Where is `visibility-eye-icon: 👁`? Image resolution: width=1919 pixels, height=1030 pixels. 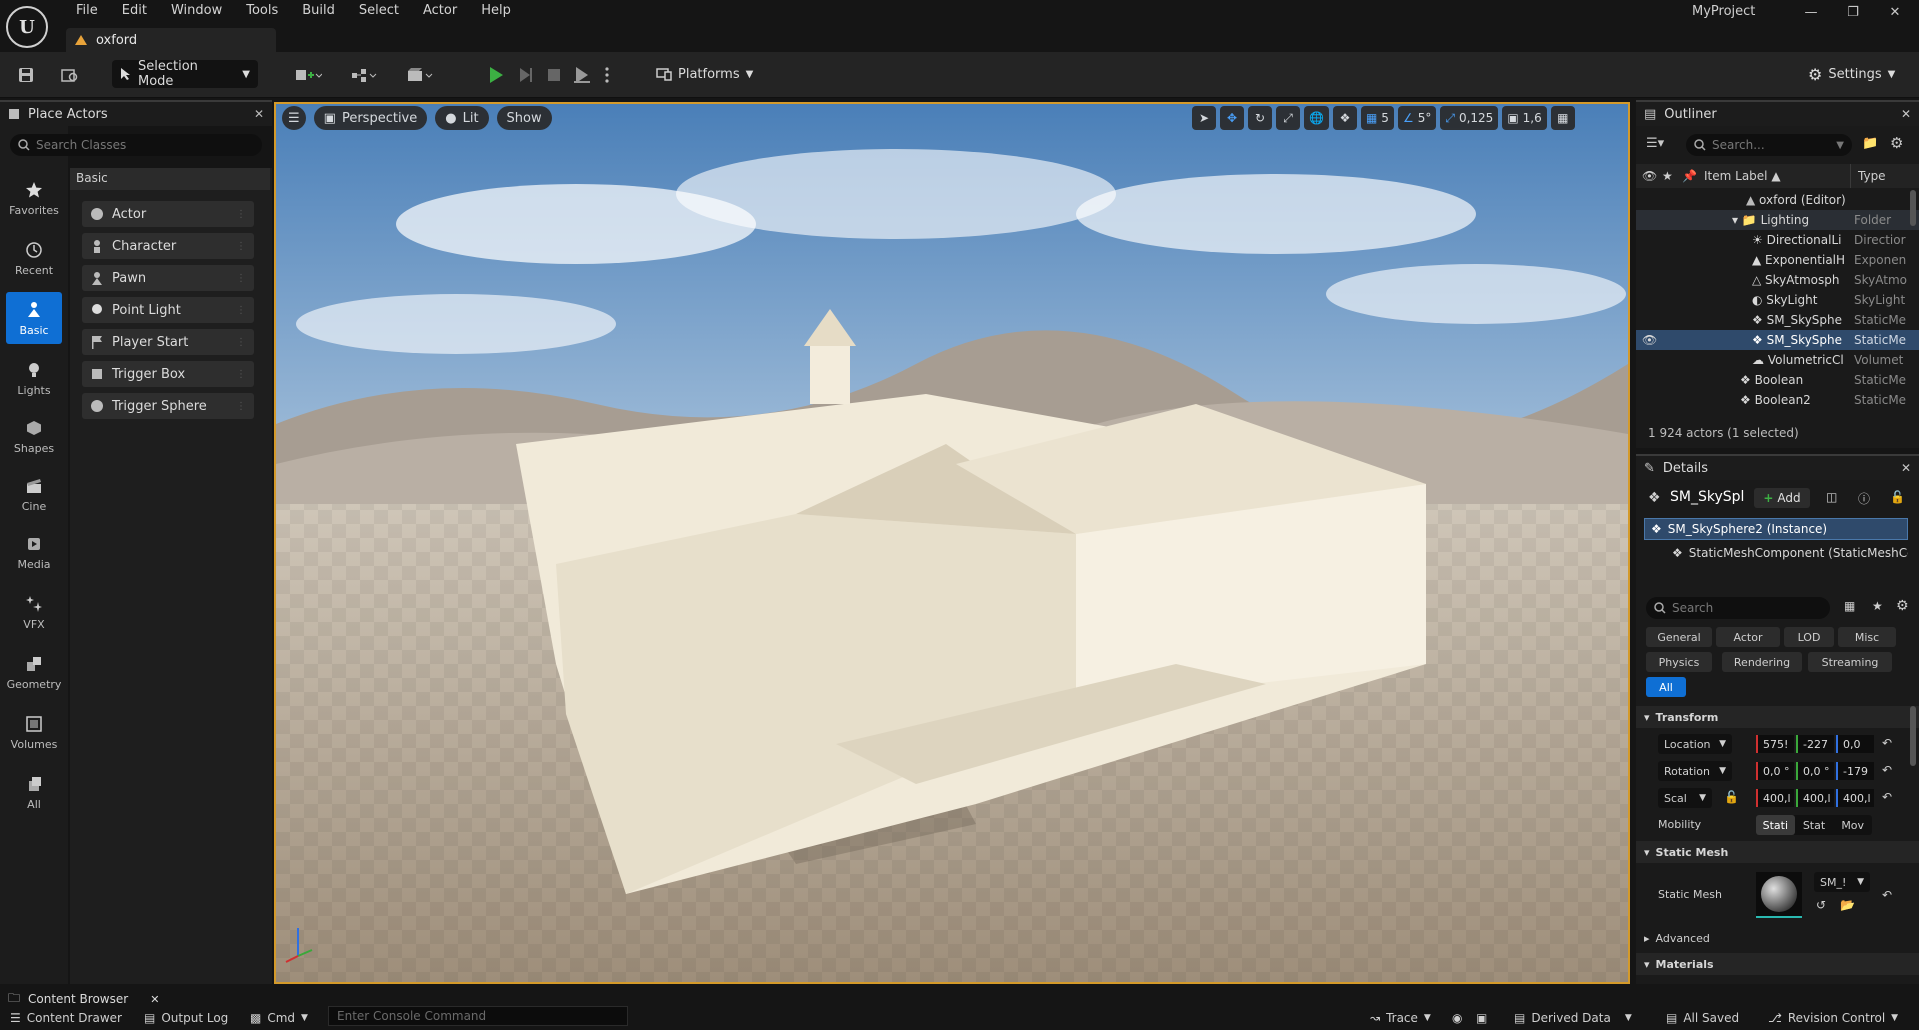
visibility-eye-icon: 👁 is located at coordinates (1649, 340).